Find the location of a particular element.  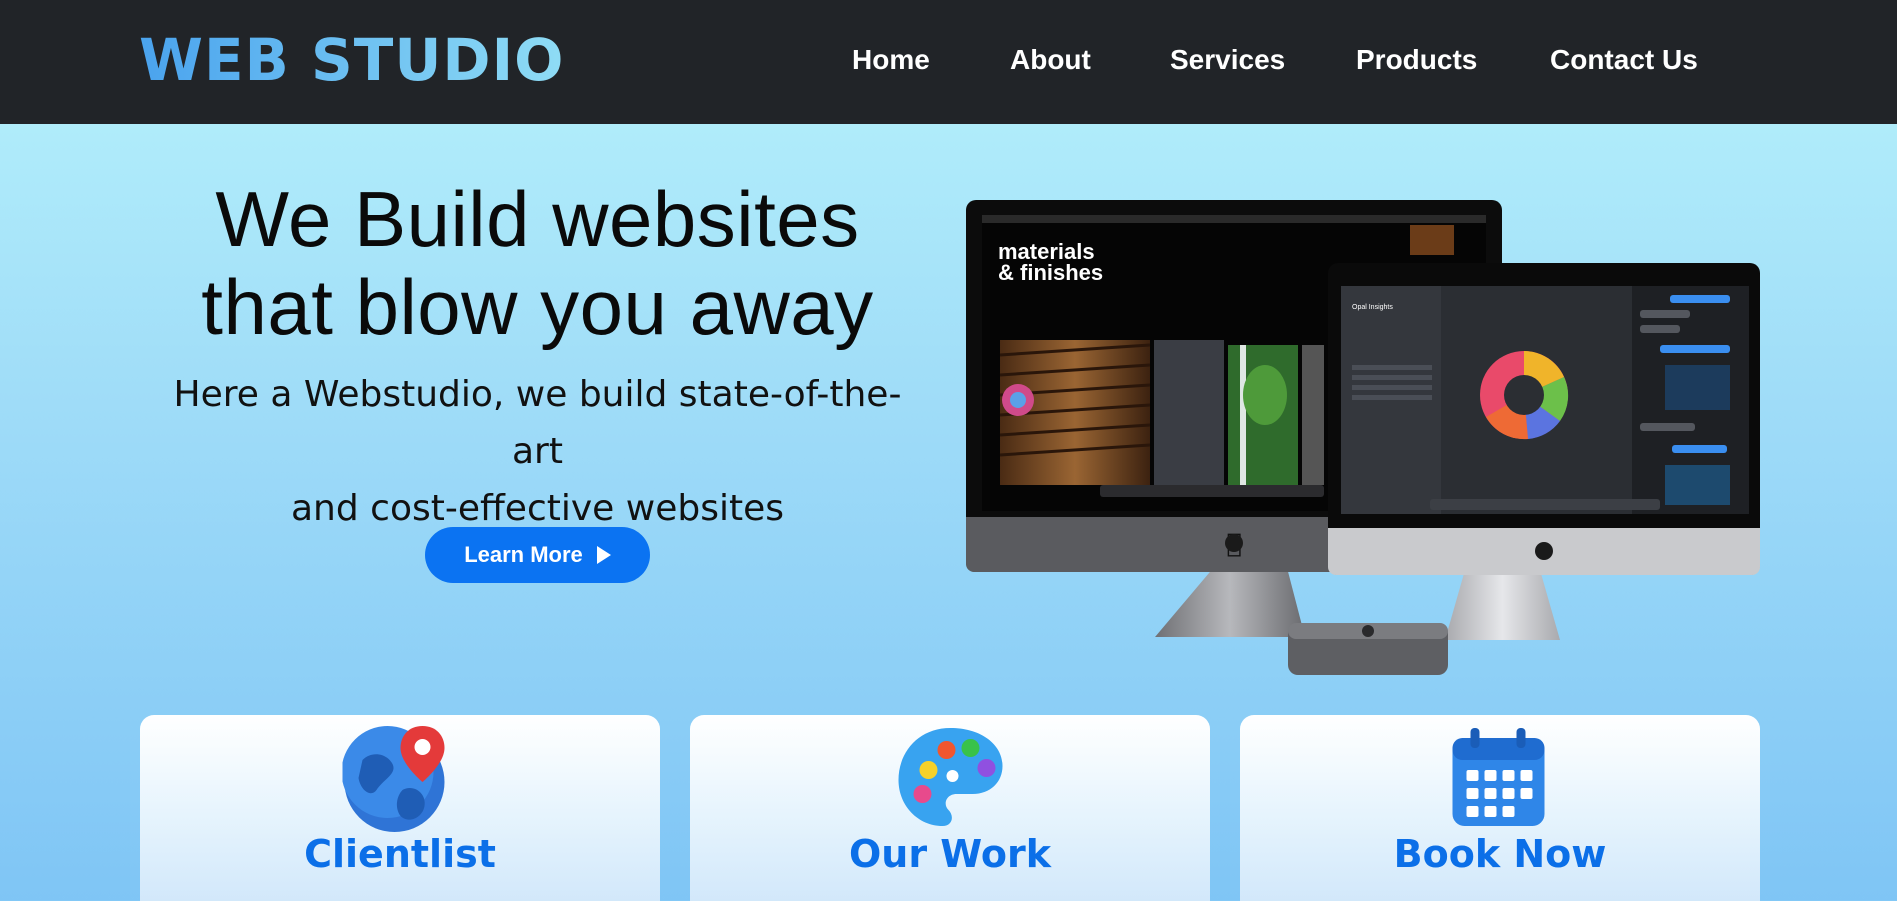

card-clientlist: Clientlist is located at coordinates (400, 808).